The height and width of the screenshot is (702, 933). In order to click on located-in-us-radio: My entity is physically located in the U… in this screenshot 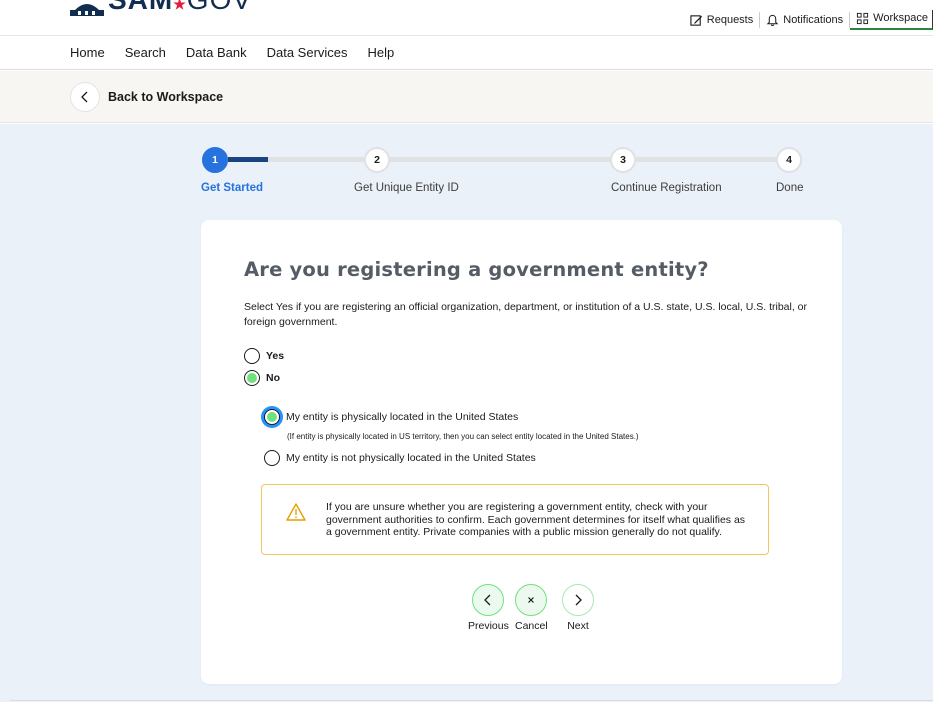, I will do `click(391, 417)`.